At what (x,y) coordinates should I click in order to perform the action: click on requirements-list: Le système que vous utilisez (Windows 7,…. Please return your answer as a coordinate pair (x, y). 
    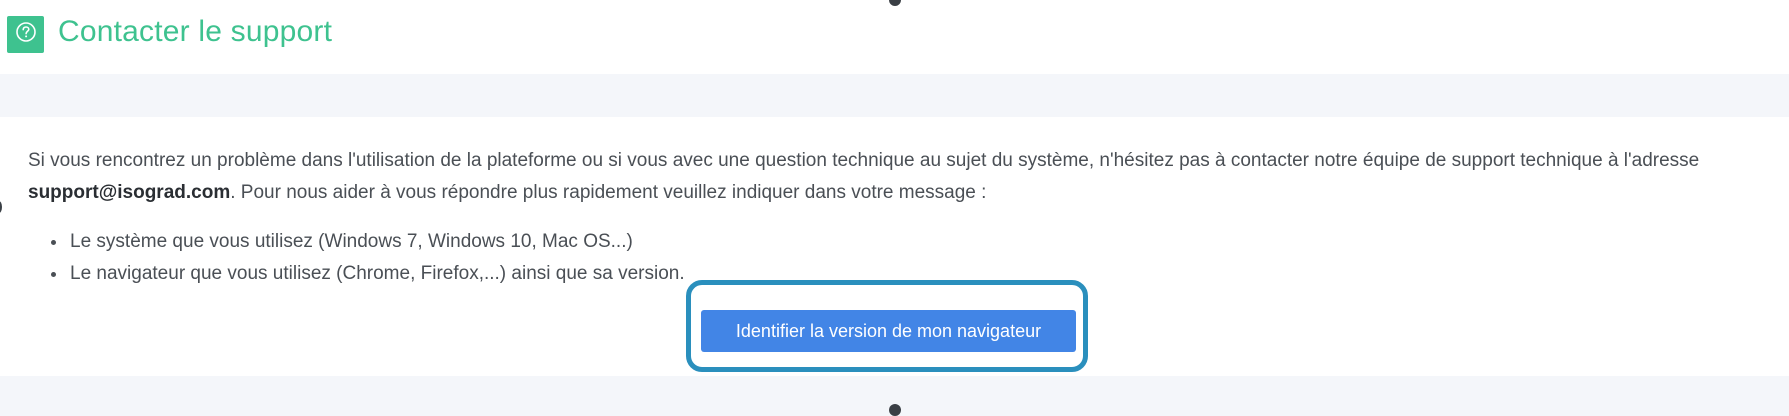
    Looking at the image, I should click on (362, 258).